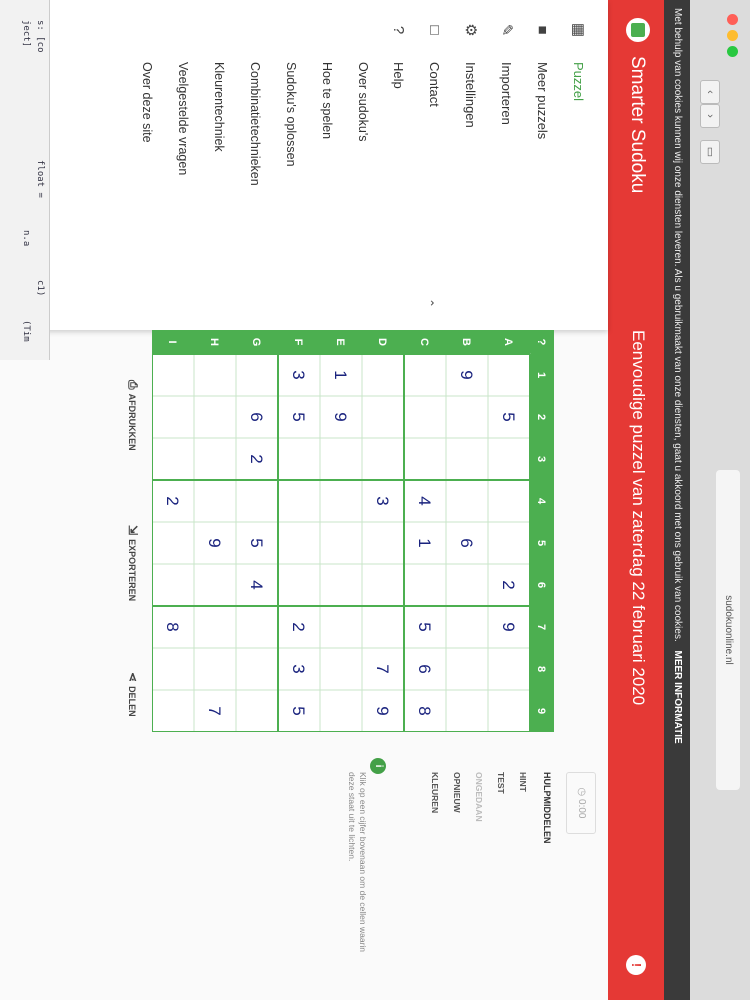  What do you see at coordinates (340, 341) in the screenshot?
I see `row-header: E` at bounding box center [340, 341].